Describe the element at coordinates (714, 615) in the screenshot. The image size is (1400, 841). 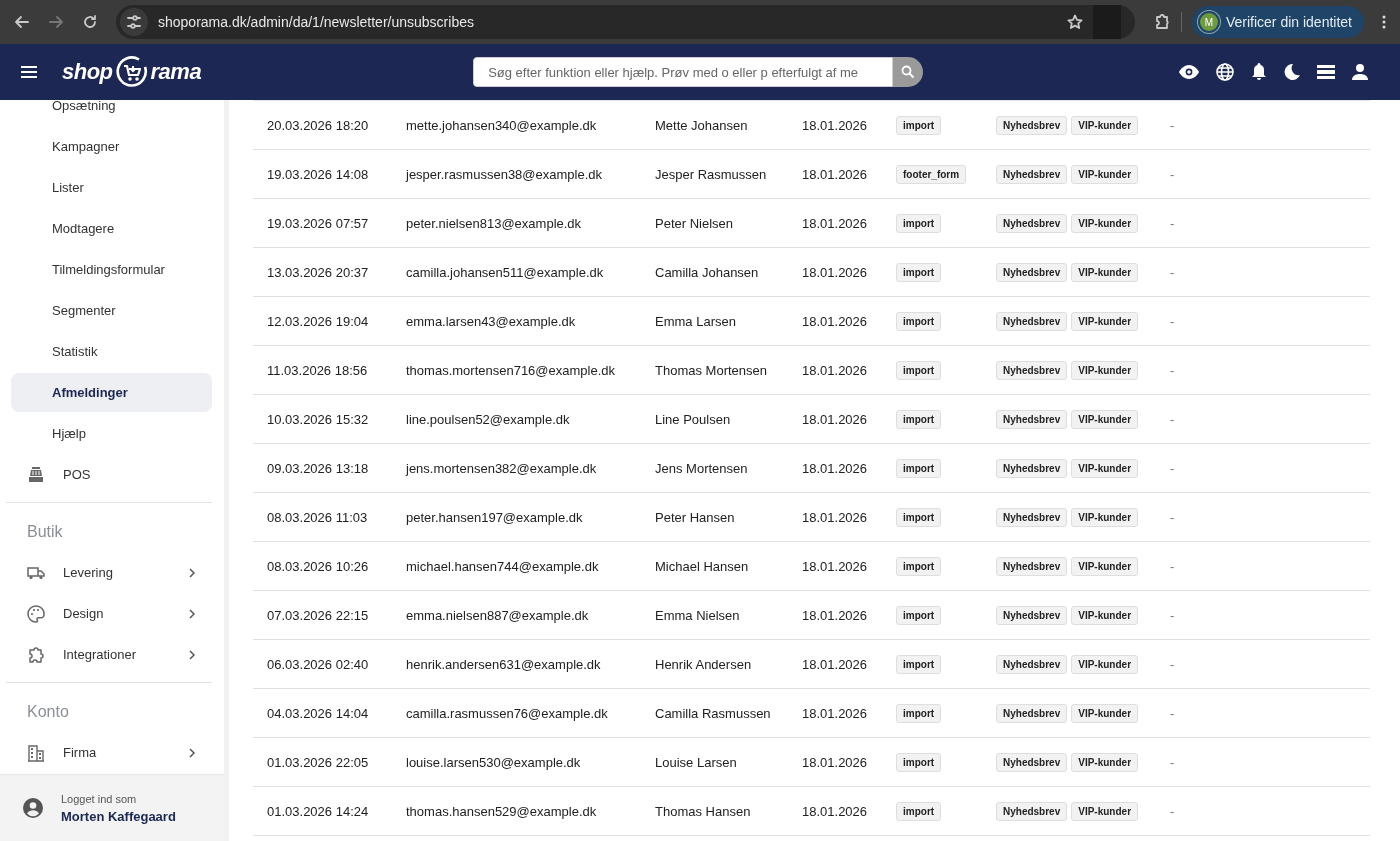
I see `name-cell: Emma Nielsen` at that location.